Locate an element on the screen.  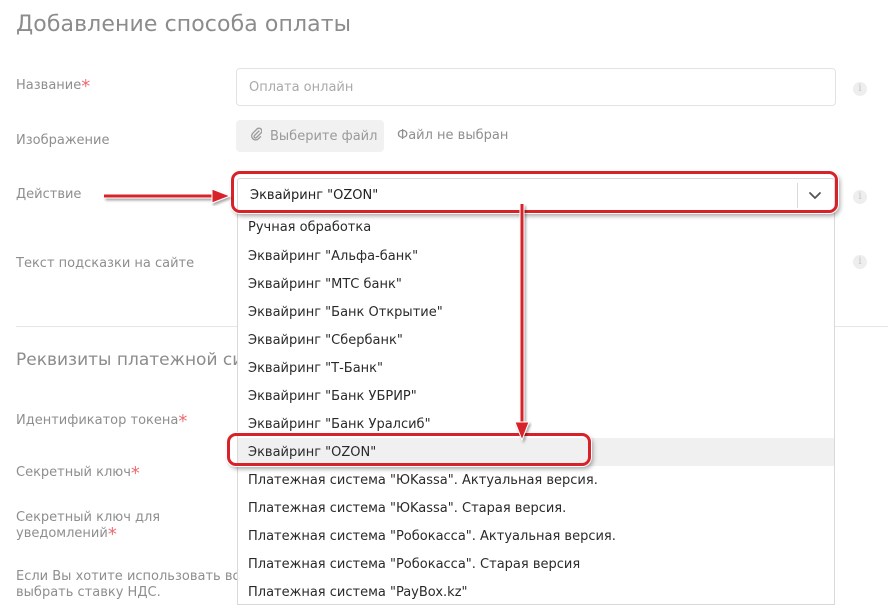
action-select-value: Эквайринг "OZON" is located at coordinates (314, 195).